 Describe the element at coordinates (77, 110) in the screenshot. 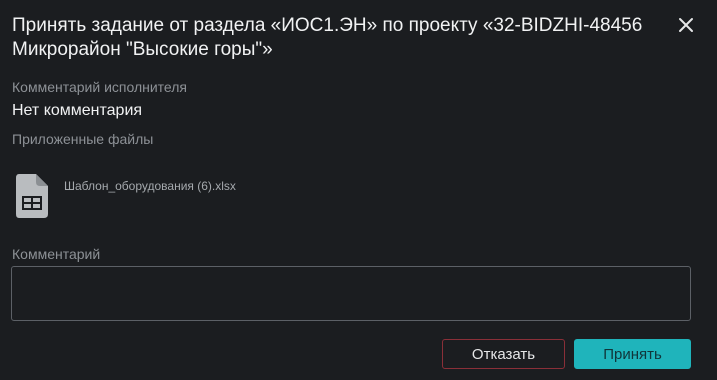

I see `executor-comment-value: Нет комментария` at that location.